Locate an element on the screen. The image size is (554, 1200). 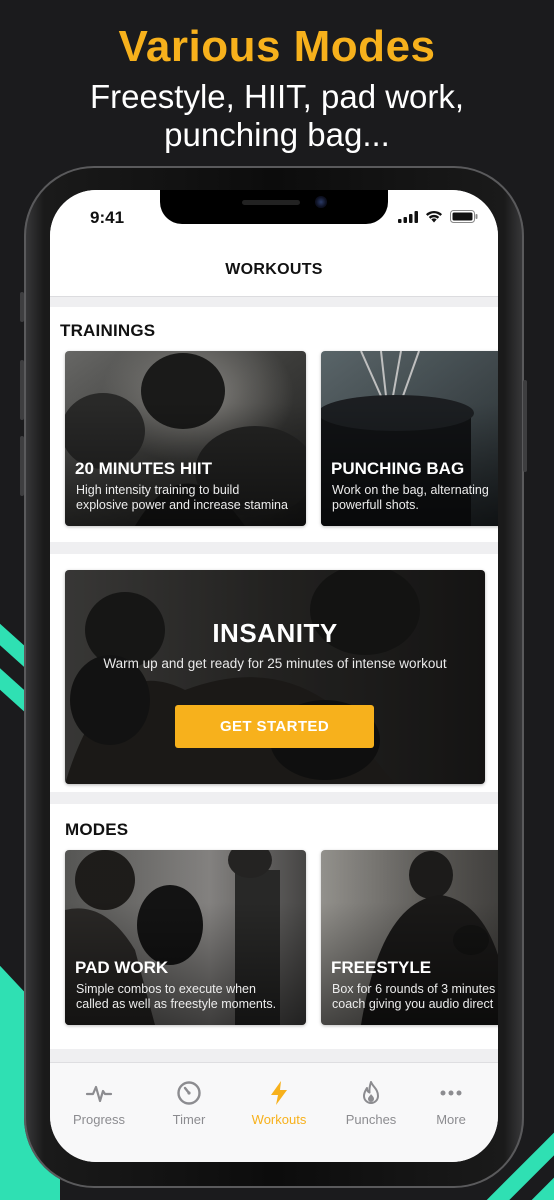
battery-icon is located at coordinates (464, 216).